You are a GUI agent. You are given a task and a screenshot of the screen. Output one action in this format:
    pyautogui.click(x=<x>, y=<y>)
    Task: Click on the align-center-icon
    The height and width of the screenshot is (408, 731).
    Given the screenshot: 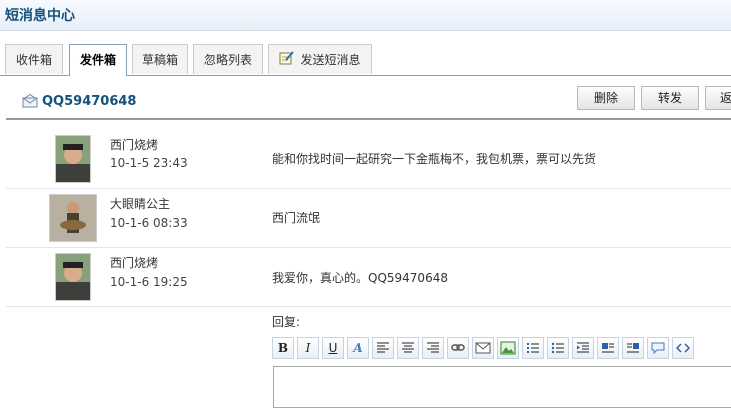 What is the action you would take?
    pyautogui.click(x=408, y=348)
    